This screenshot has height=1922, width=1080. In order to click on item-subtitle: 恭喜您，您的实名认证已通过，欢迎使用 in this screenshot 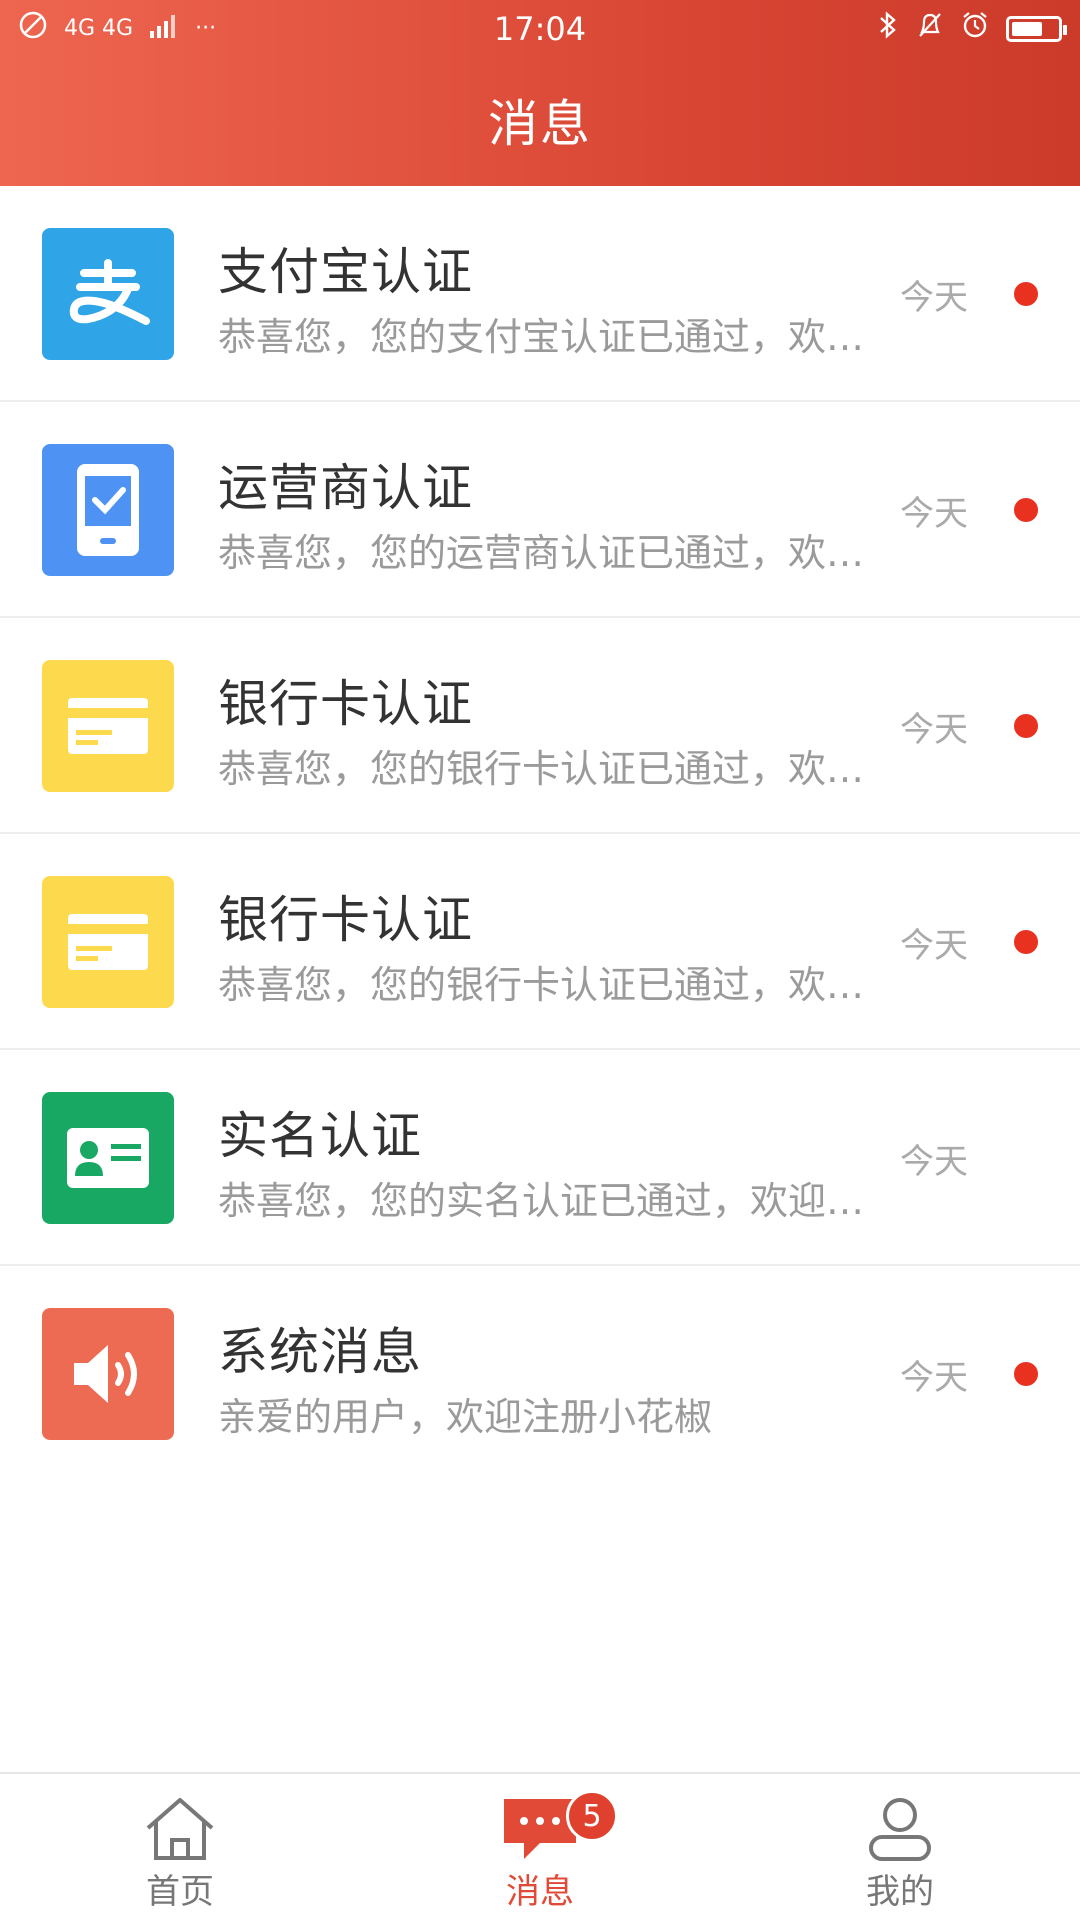, I will do `click(546, 1201)`.